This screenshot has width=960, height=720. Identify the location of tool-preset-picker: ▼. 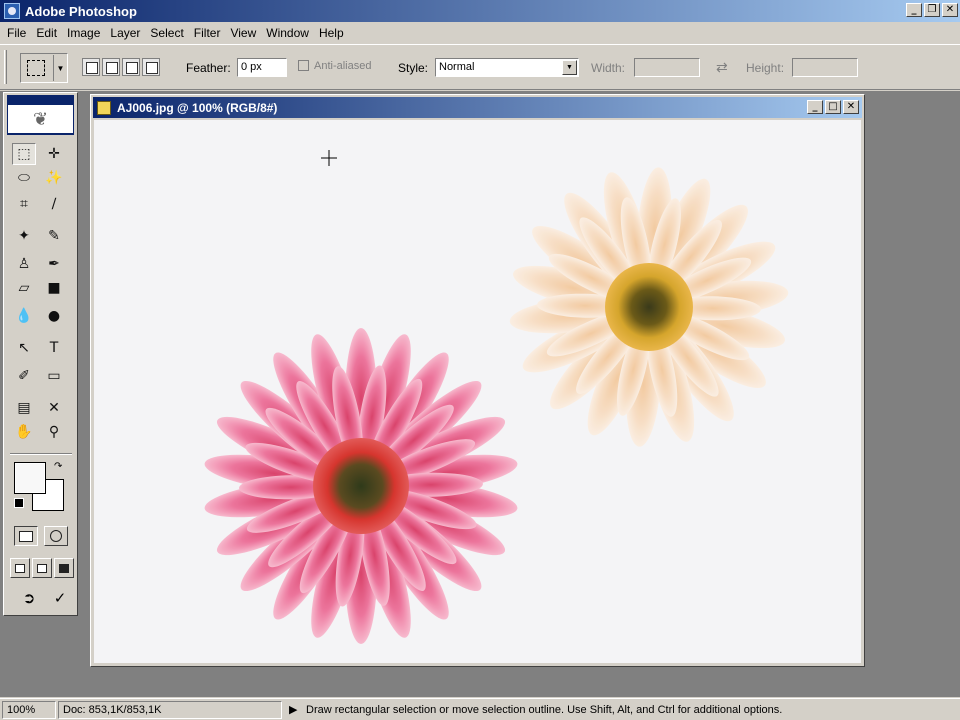
(44, 68).